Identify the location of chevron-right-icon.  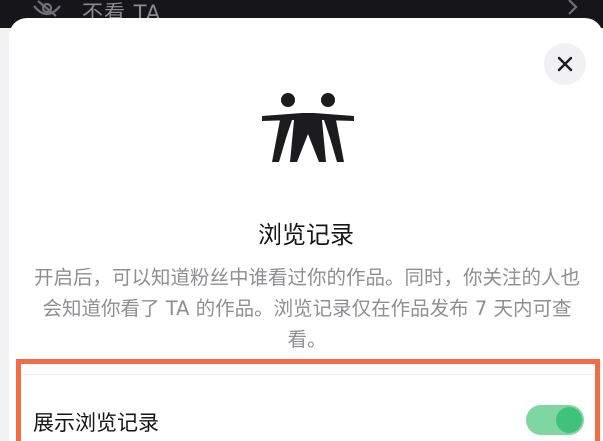
(573, 7).